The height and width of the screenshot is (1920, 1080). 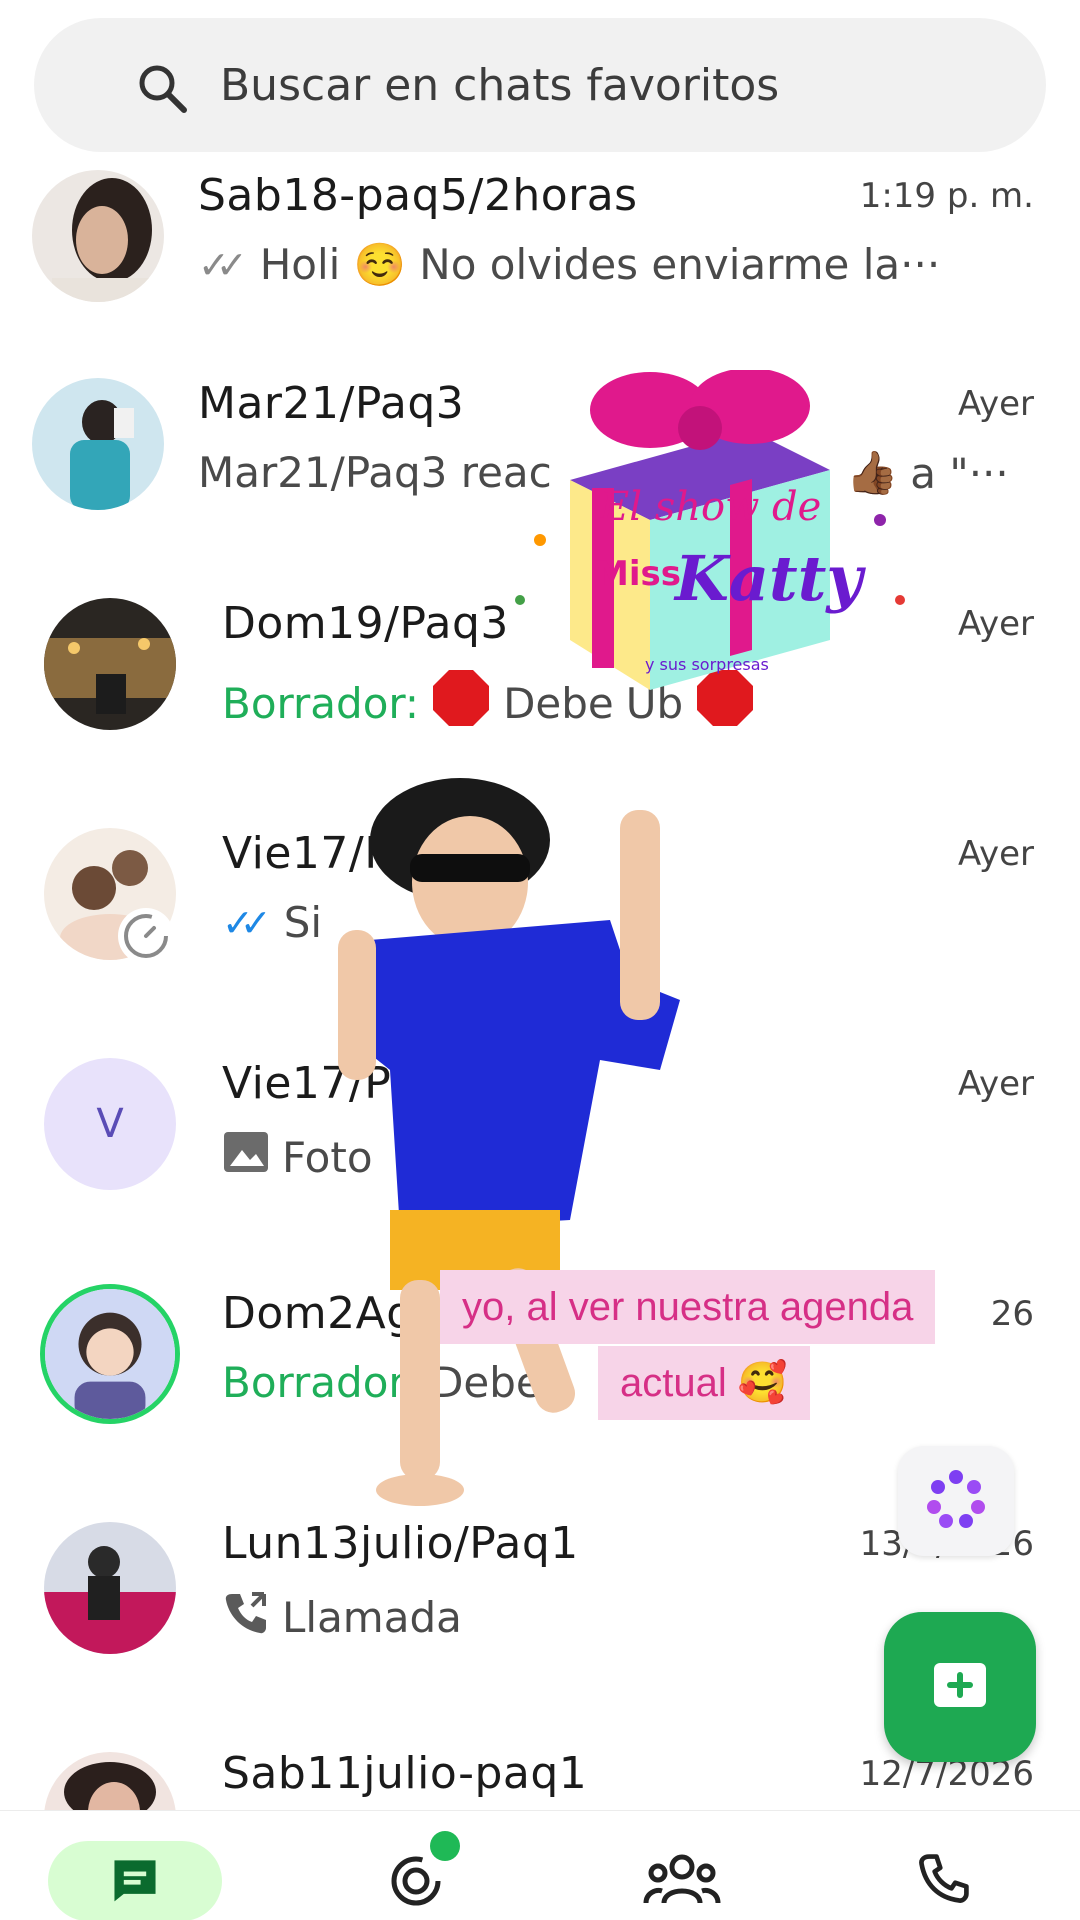 I want to click on avatar: V, so click(x=110, y=1124).